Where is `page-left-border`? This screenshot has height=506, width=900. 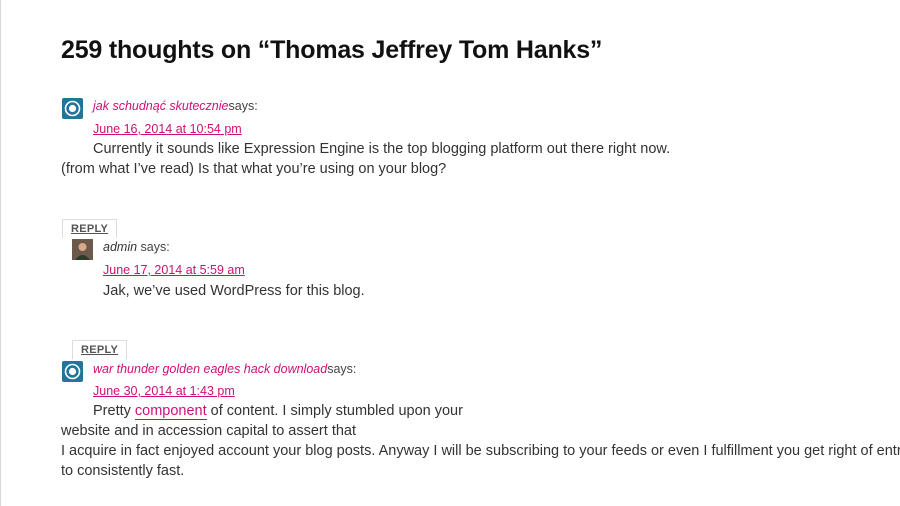
page-left-border is located at coordinates (0, 253).